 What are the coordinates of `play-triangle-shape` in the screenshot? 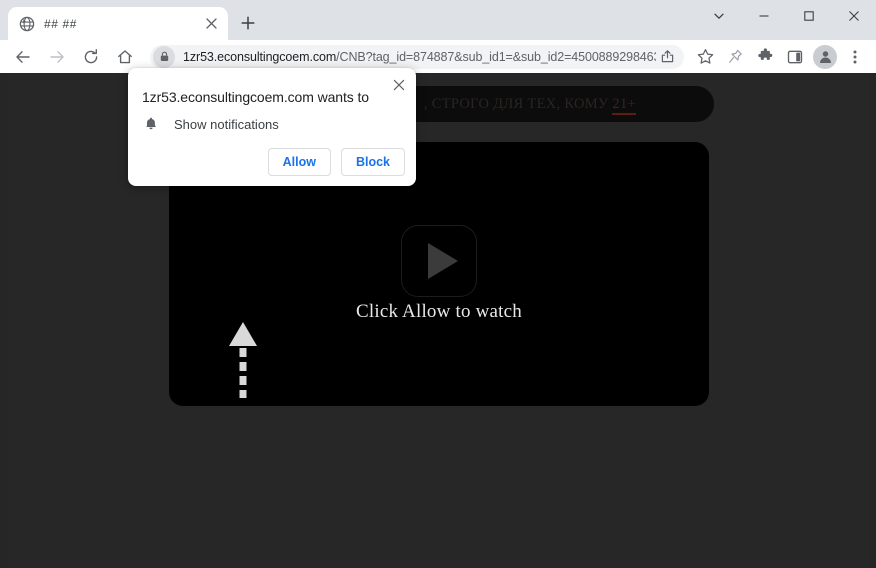 It's located at (442, 261).